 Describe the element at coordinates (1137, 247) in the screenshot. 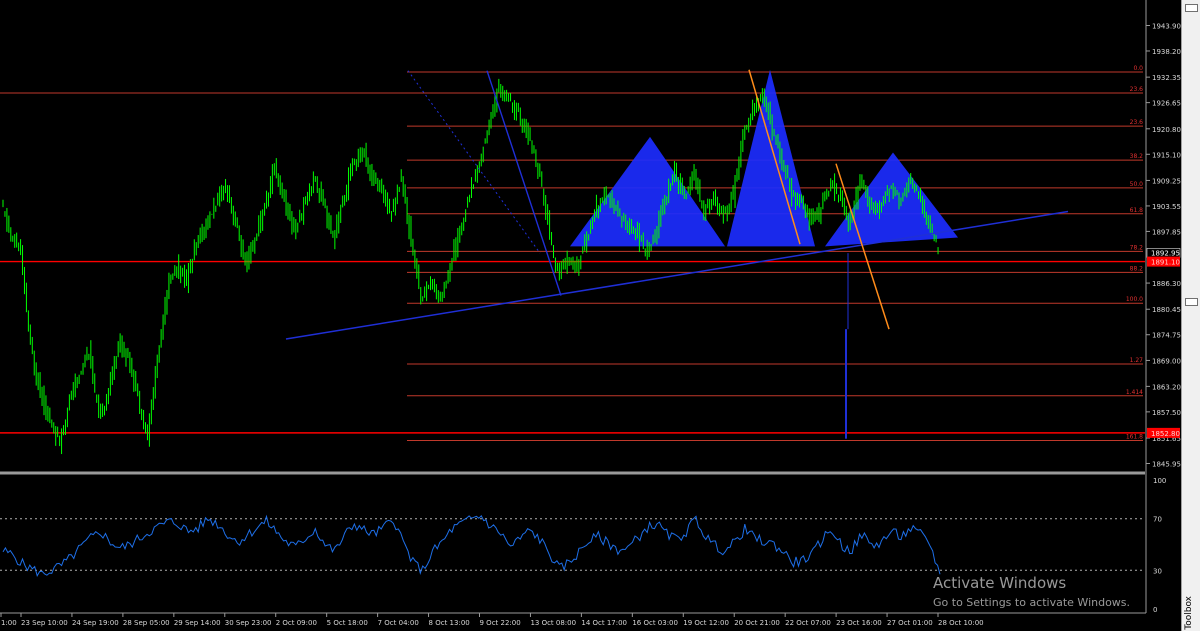

I see `fib-level-label: 78.2` at that location.